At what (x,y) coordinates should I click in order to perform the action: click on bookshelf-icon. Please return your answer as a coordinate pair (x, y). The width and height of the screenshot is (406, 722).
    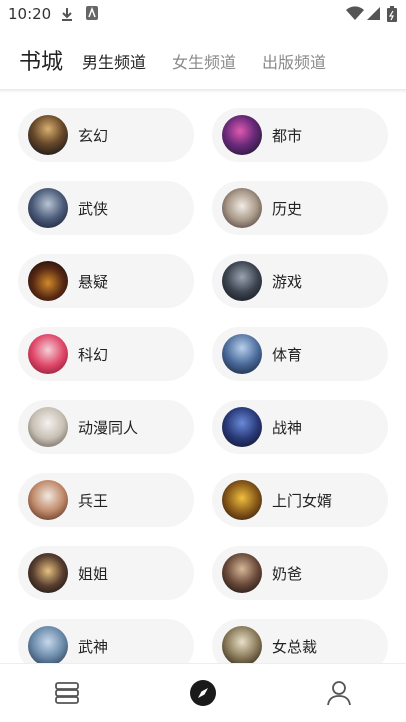
    Looking at the image, I should click on (67, 693).